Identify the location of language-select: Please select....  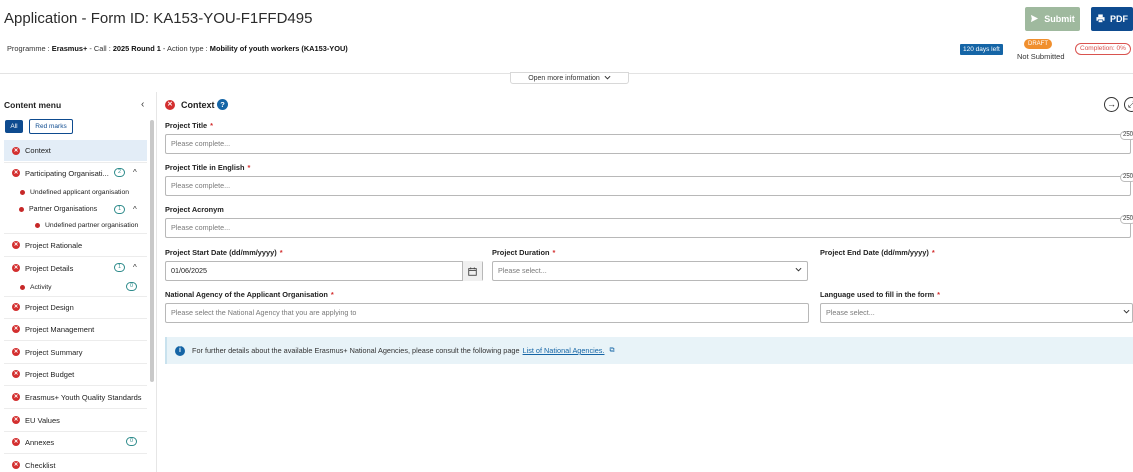
(976, 313).